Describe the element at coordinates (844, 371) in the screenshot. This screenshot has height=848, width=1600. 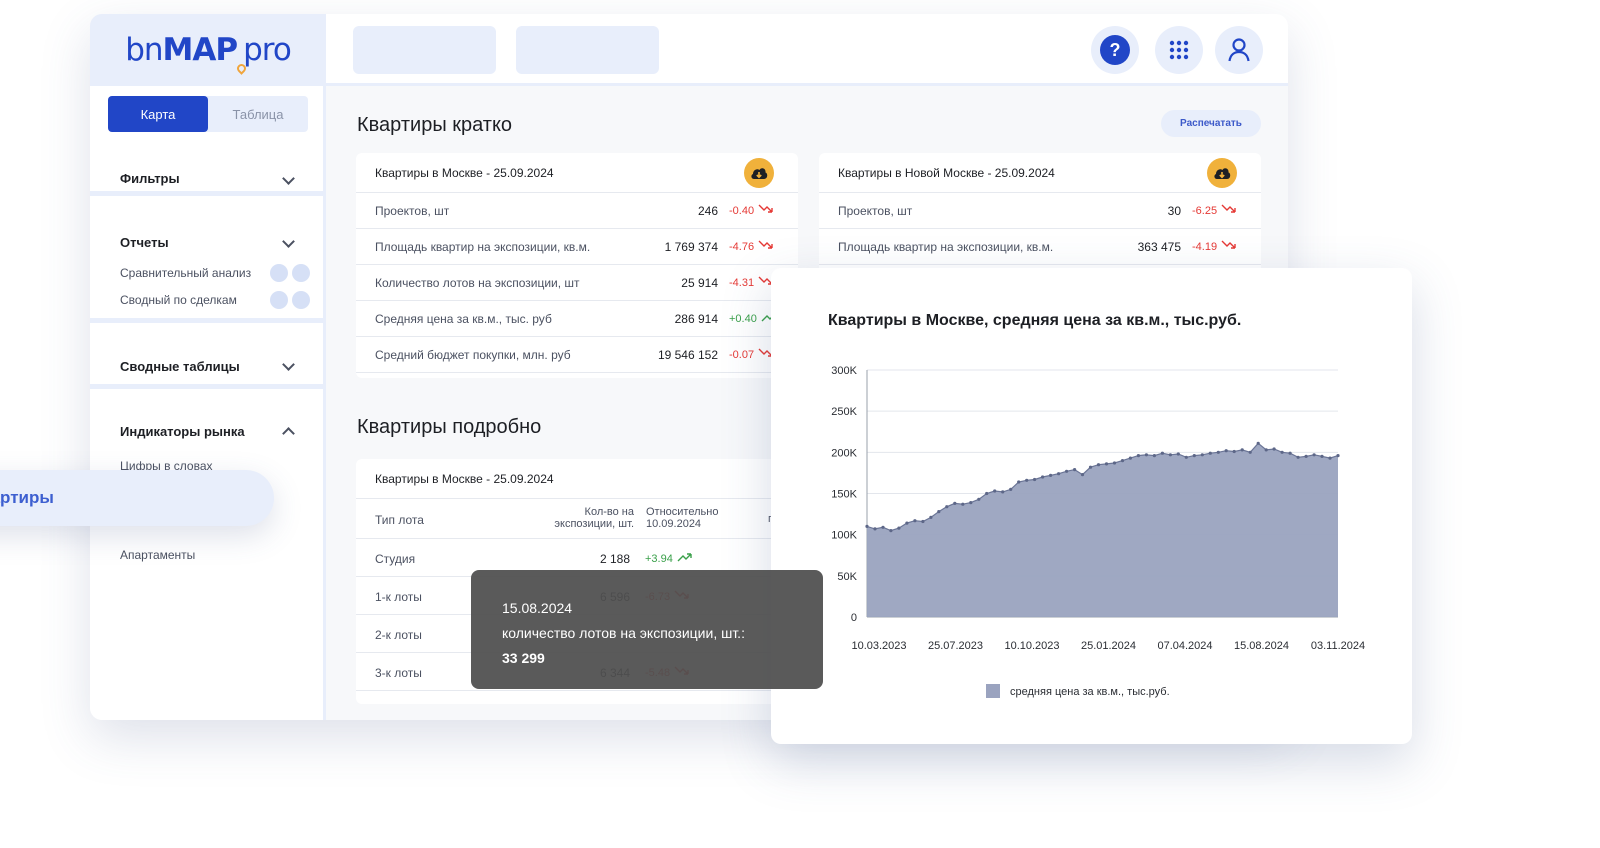
I see `y-tick-label: 300K` at that location.